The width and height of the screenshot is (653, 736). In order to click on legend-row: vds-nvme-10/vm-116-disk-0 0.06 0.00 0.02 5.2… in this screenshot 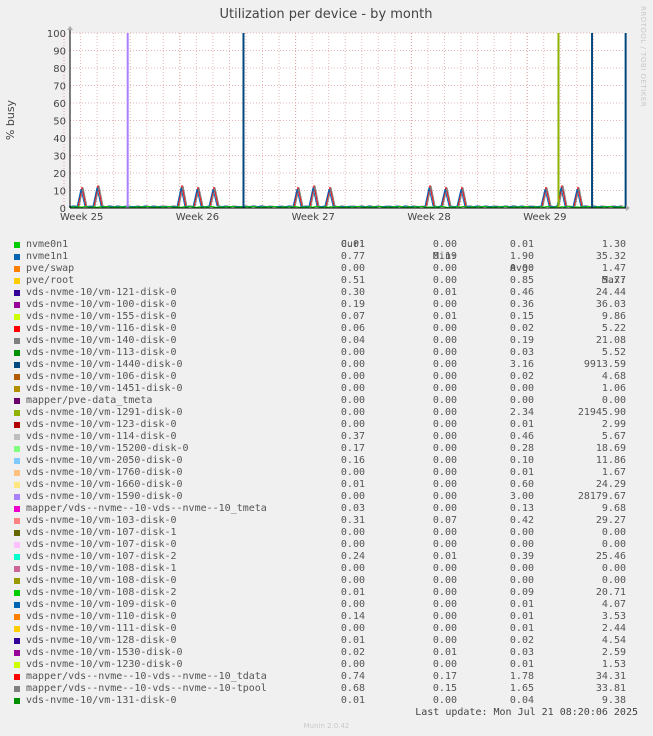, I will do `click(326, 329)`.